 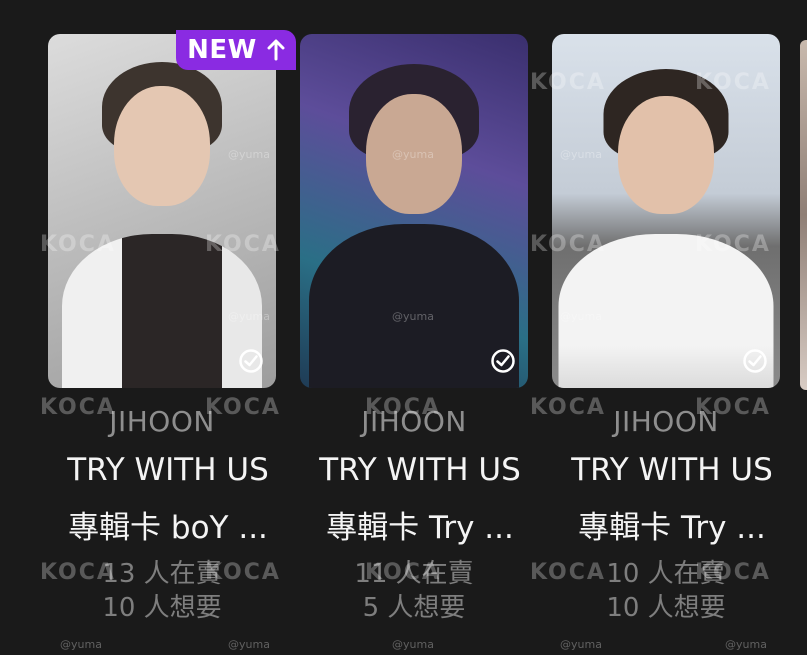 What do you see at coordinates (276, 50) in the screenshot?
I see `arrow-up-icon` at bounding box center [276, 50].